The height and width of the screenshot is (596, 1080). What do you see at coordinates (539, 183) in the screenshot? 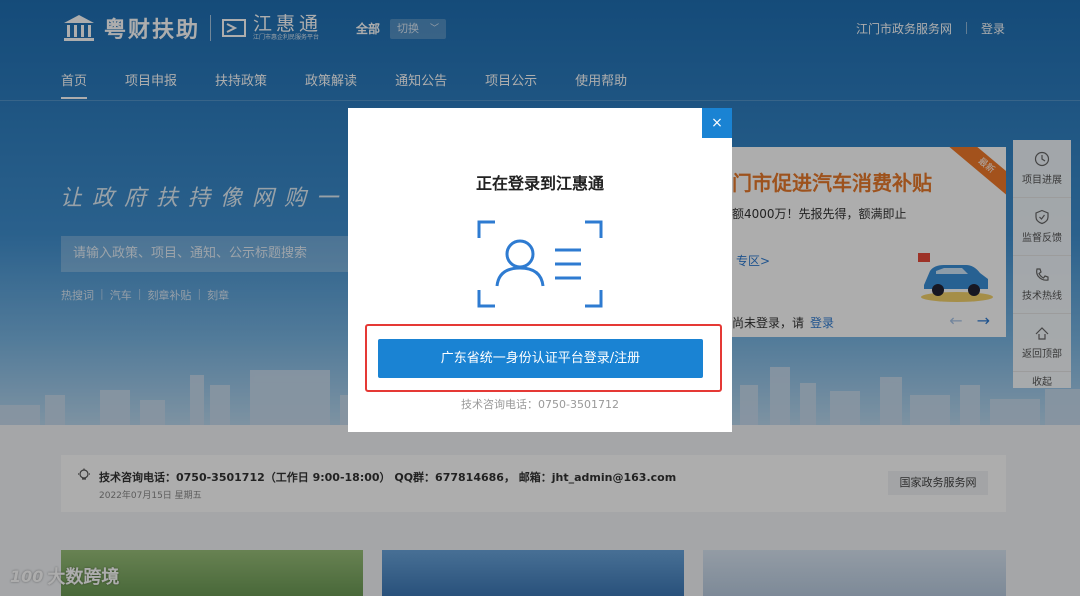
I see `modal-title: 正在登录到江惠通` at bounding box center [539, 183].